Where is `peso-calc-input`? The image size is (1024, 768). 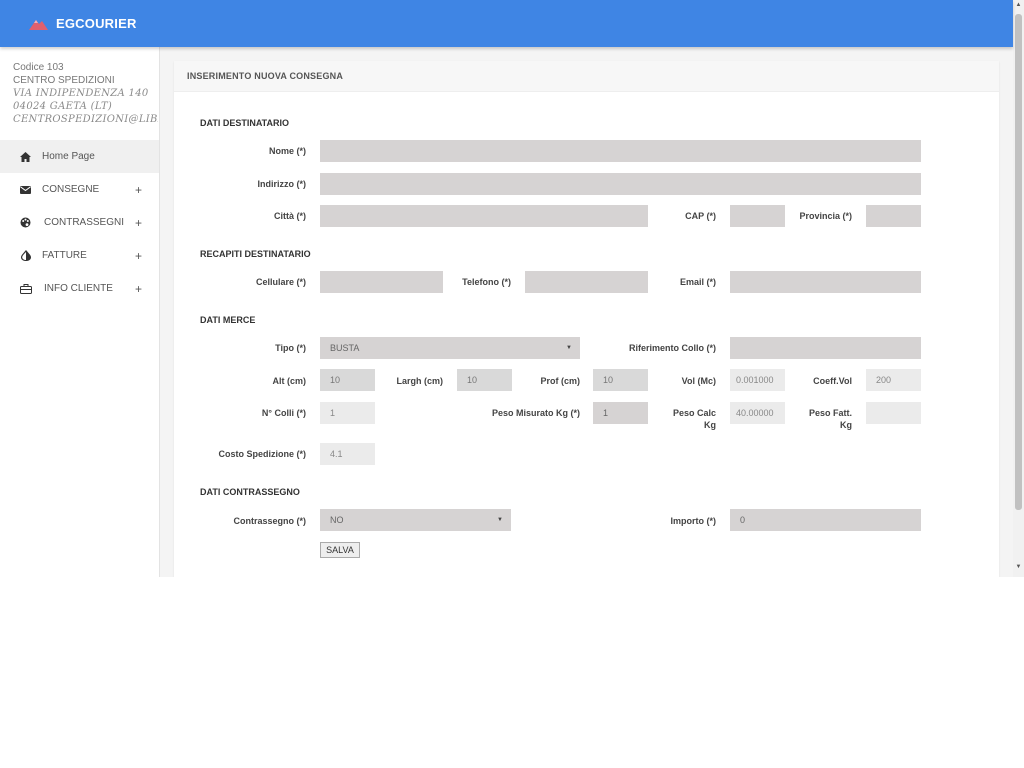
peso-calc-input is located at coordinates (757, 413).